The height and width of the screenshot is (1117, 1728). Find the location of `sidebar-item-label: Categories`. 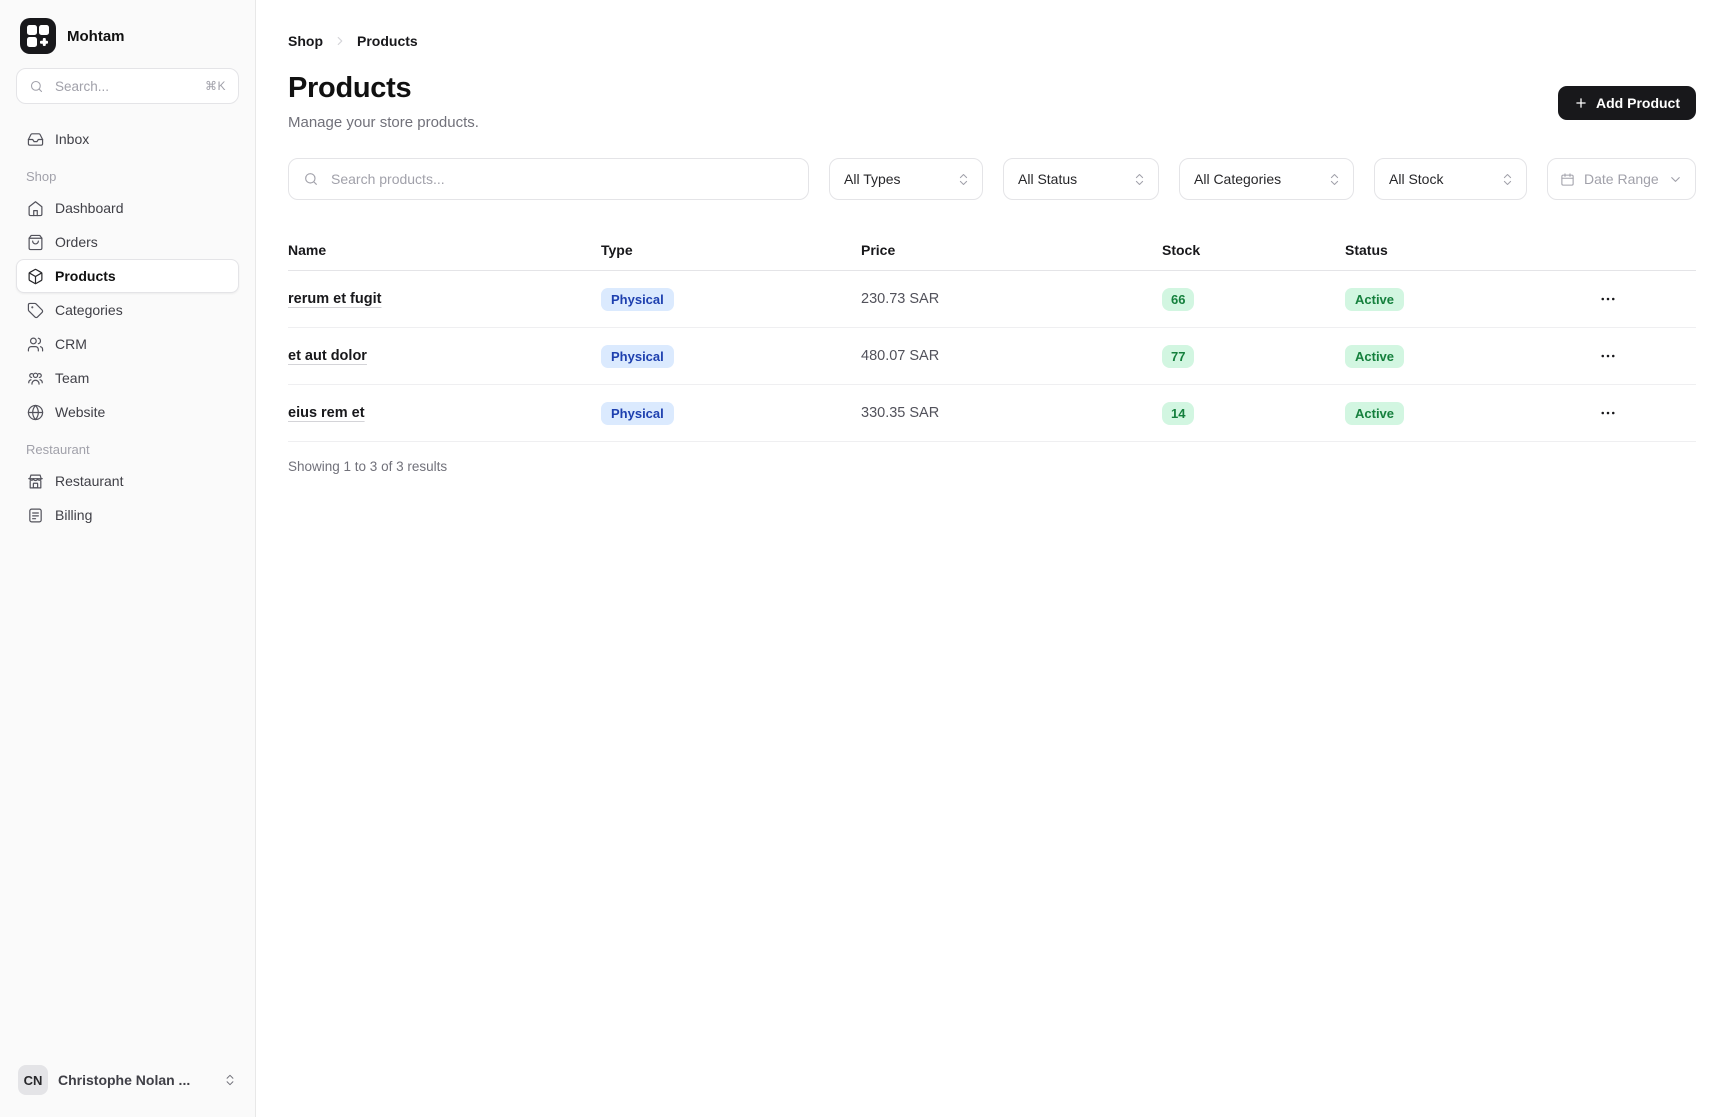

sidebar-item-label: Categories is located at coordinates (89, 310).